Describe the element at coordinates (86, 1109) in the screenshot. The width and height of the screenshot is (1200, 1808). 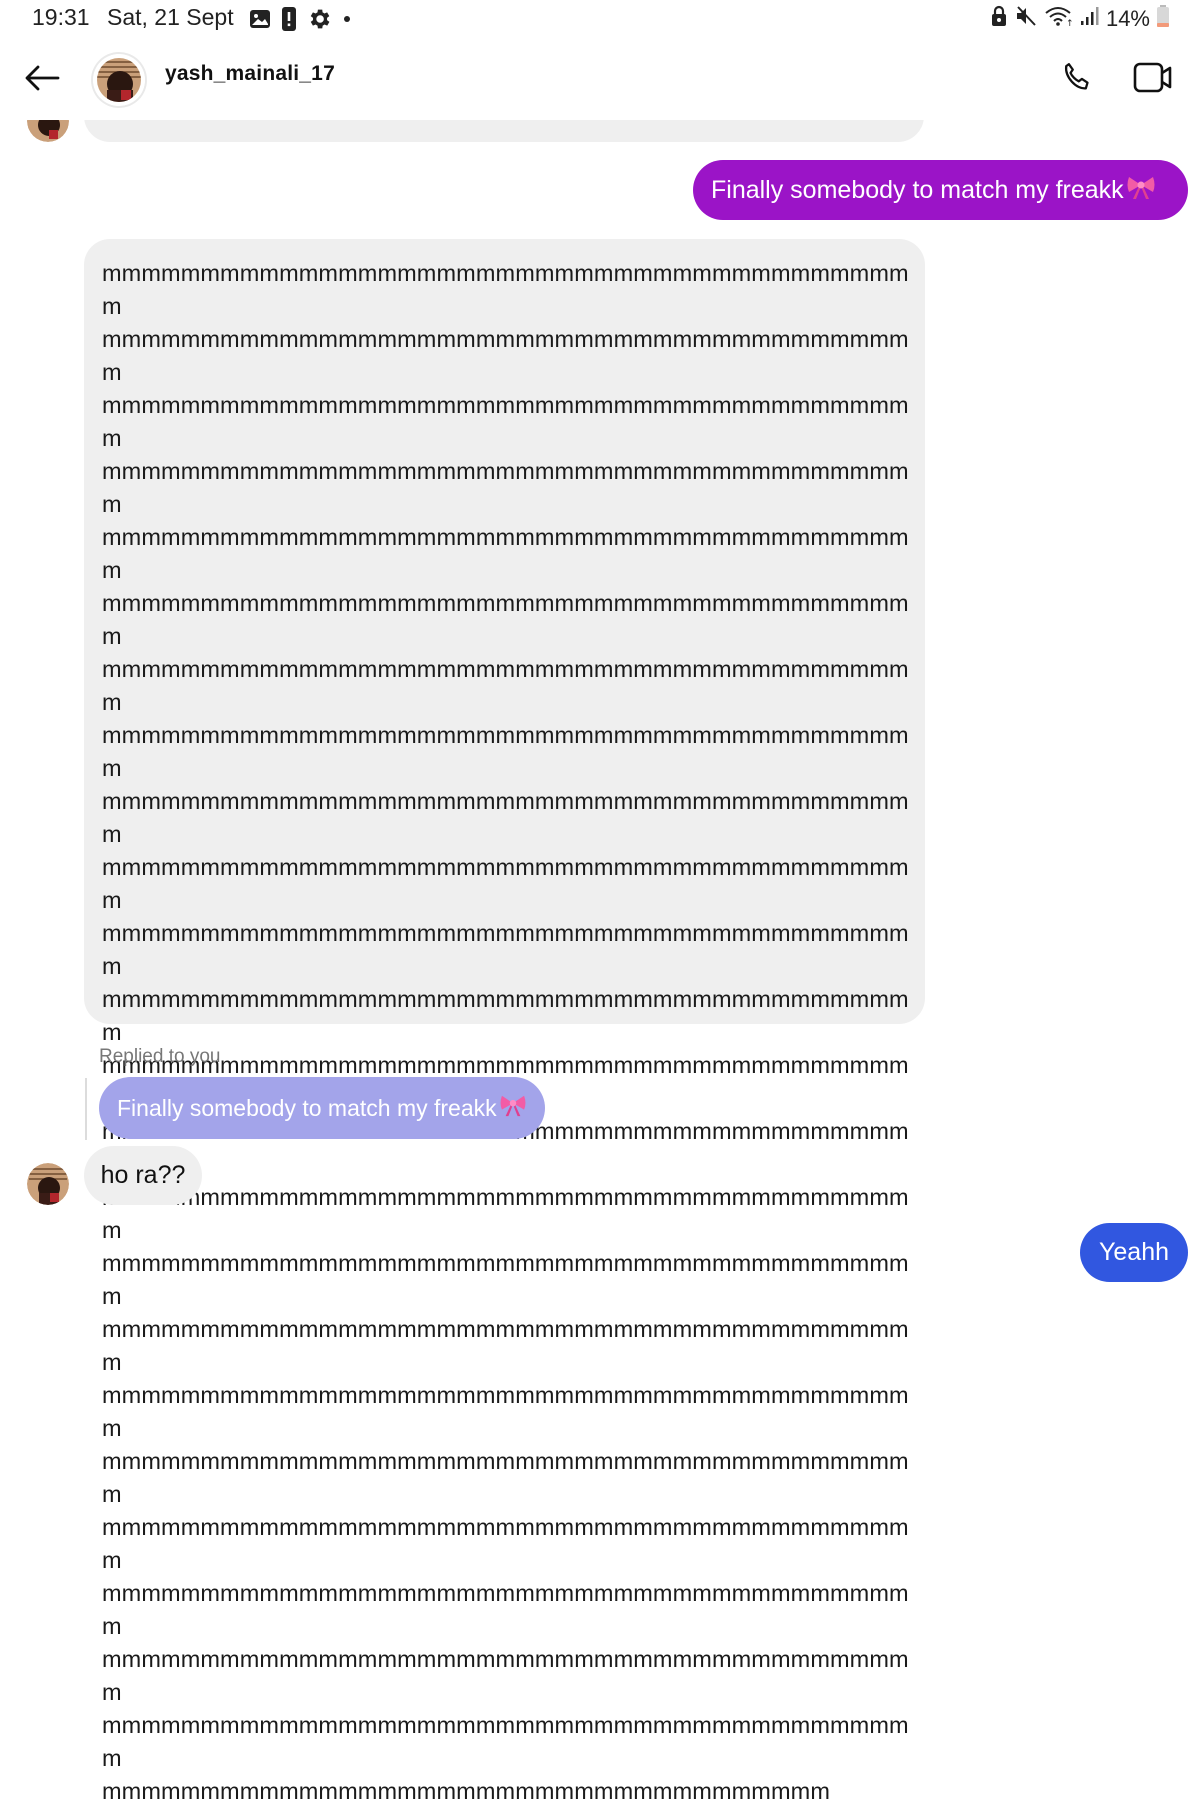
I see `reply-divider` at that location.